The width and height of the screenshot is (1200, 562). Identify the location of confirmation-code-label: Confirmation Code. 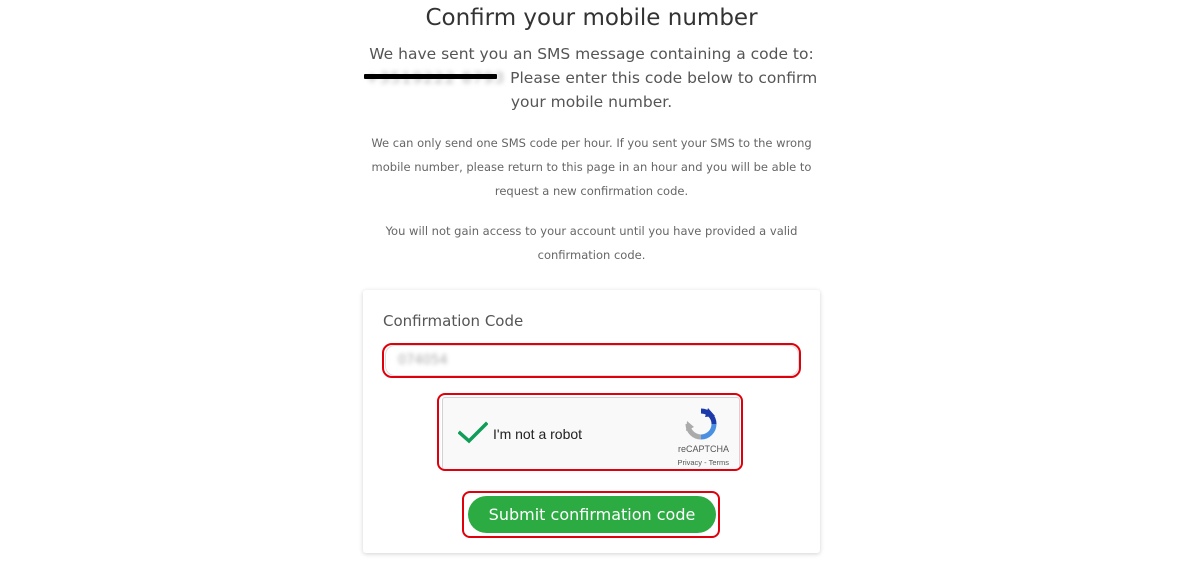
(453, 321).